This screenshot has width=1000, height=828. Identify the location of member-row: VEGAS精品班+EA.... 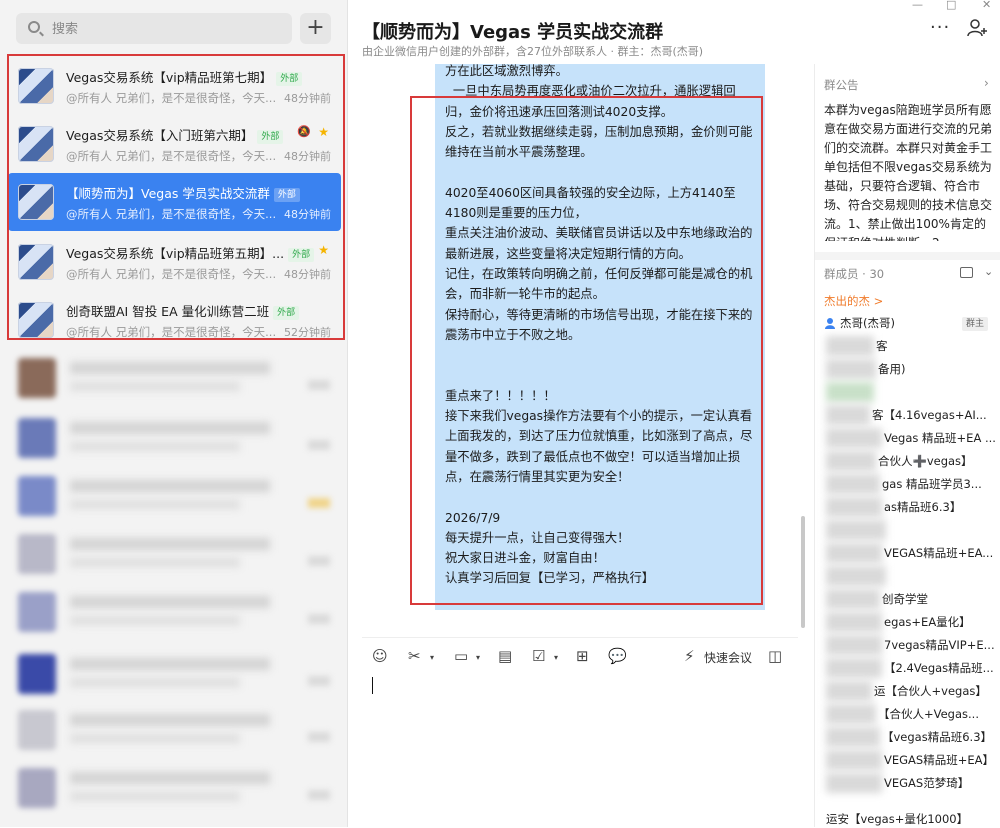
(911, 554).